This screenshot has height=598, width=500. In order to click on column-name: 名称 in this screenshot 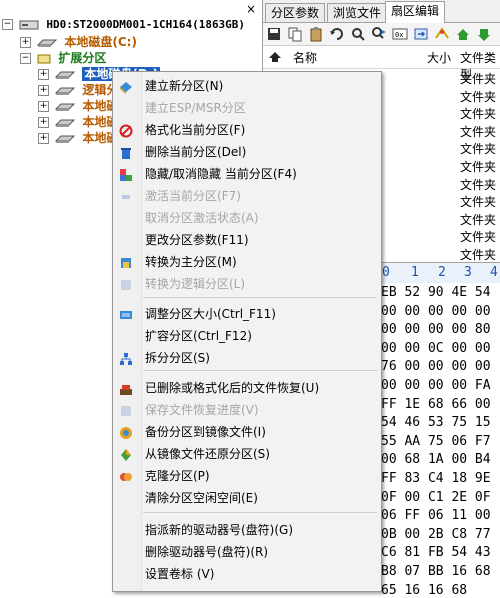, I will do `click(305, 57)`.